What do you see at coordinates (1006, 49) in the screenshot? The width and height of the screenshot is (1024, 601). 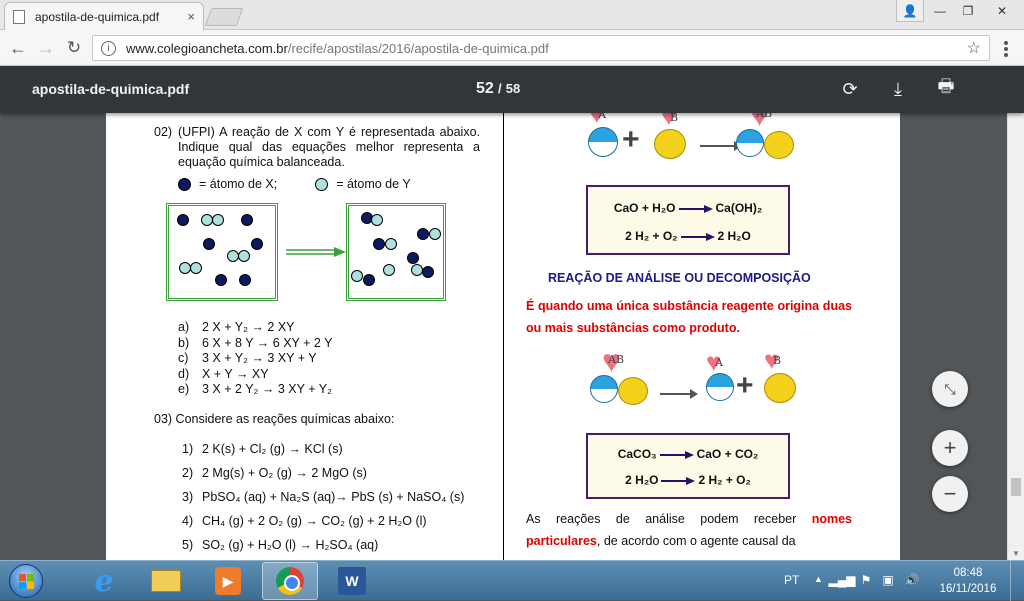 I see `chrome-menu-icon` at bounding box center [1006, 49].